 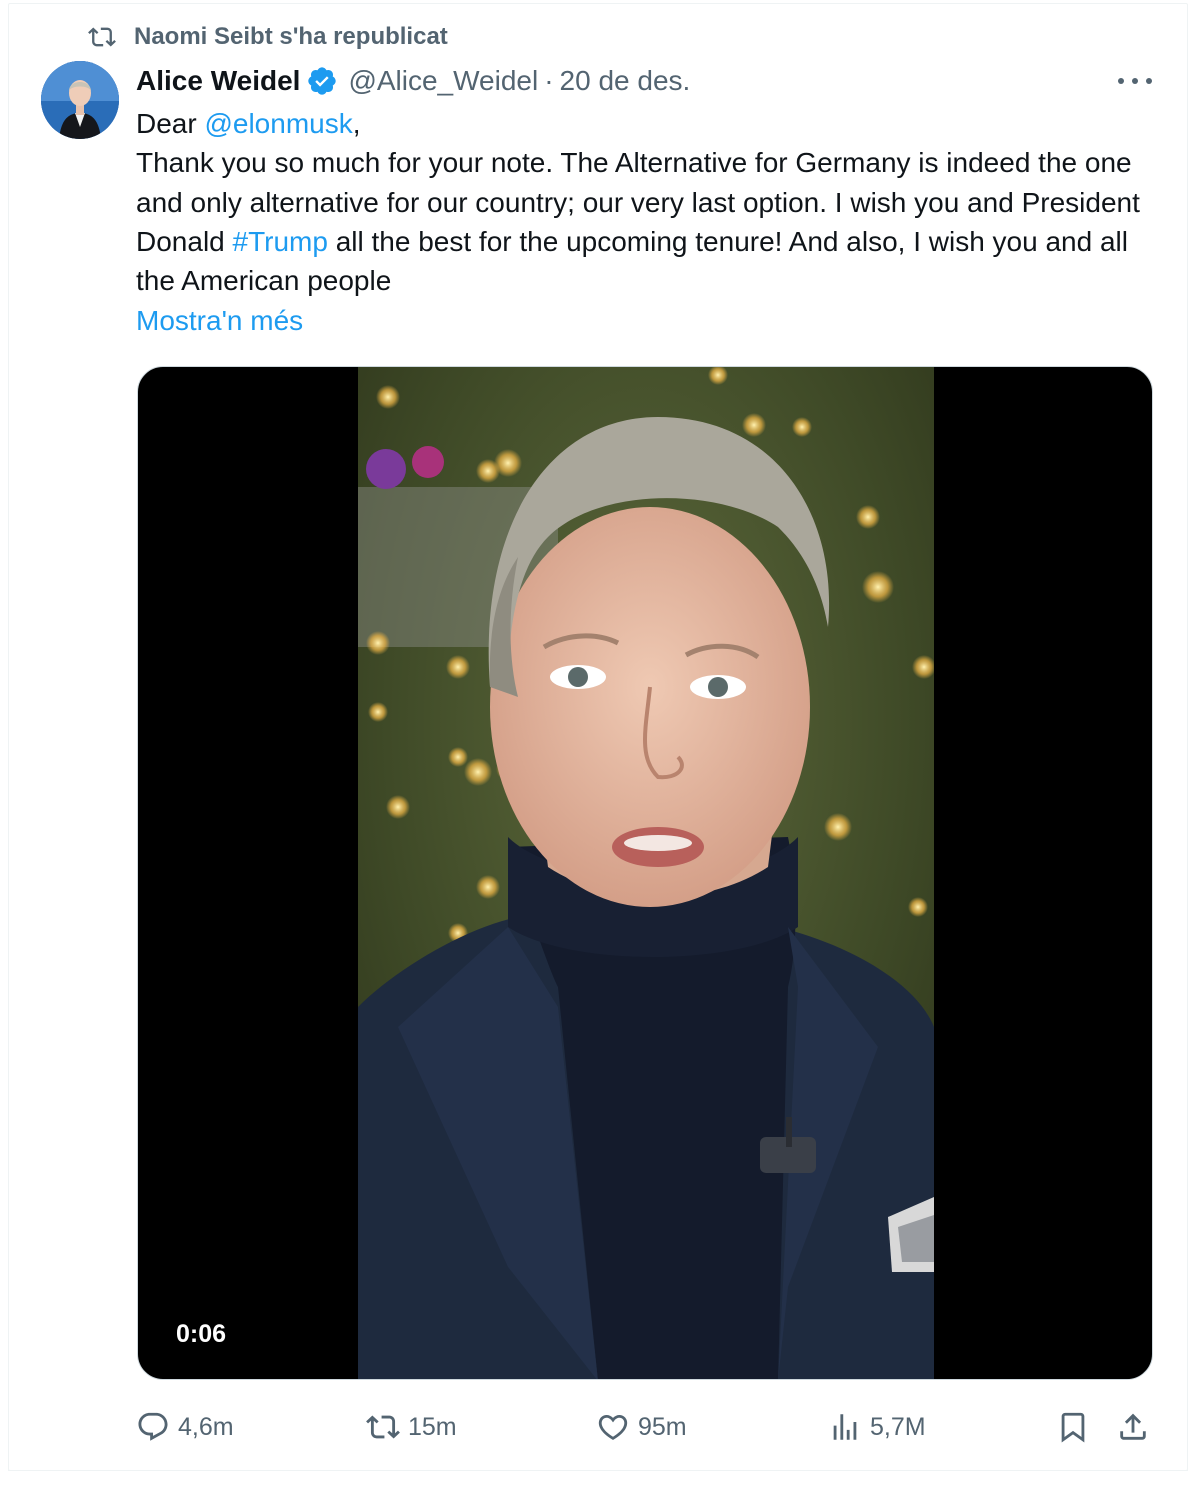 I want to click on show-more-link: Mostra'n més, so click(x=219, y=320).